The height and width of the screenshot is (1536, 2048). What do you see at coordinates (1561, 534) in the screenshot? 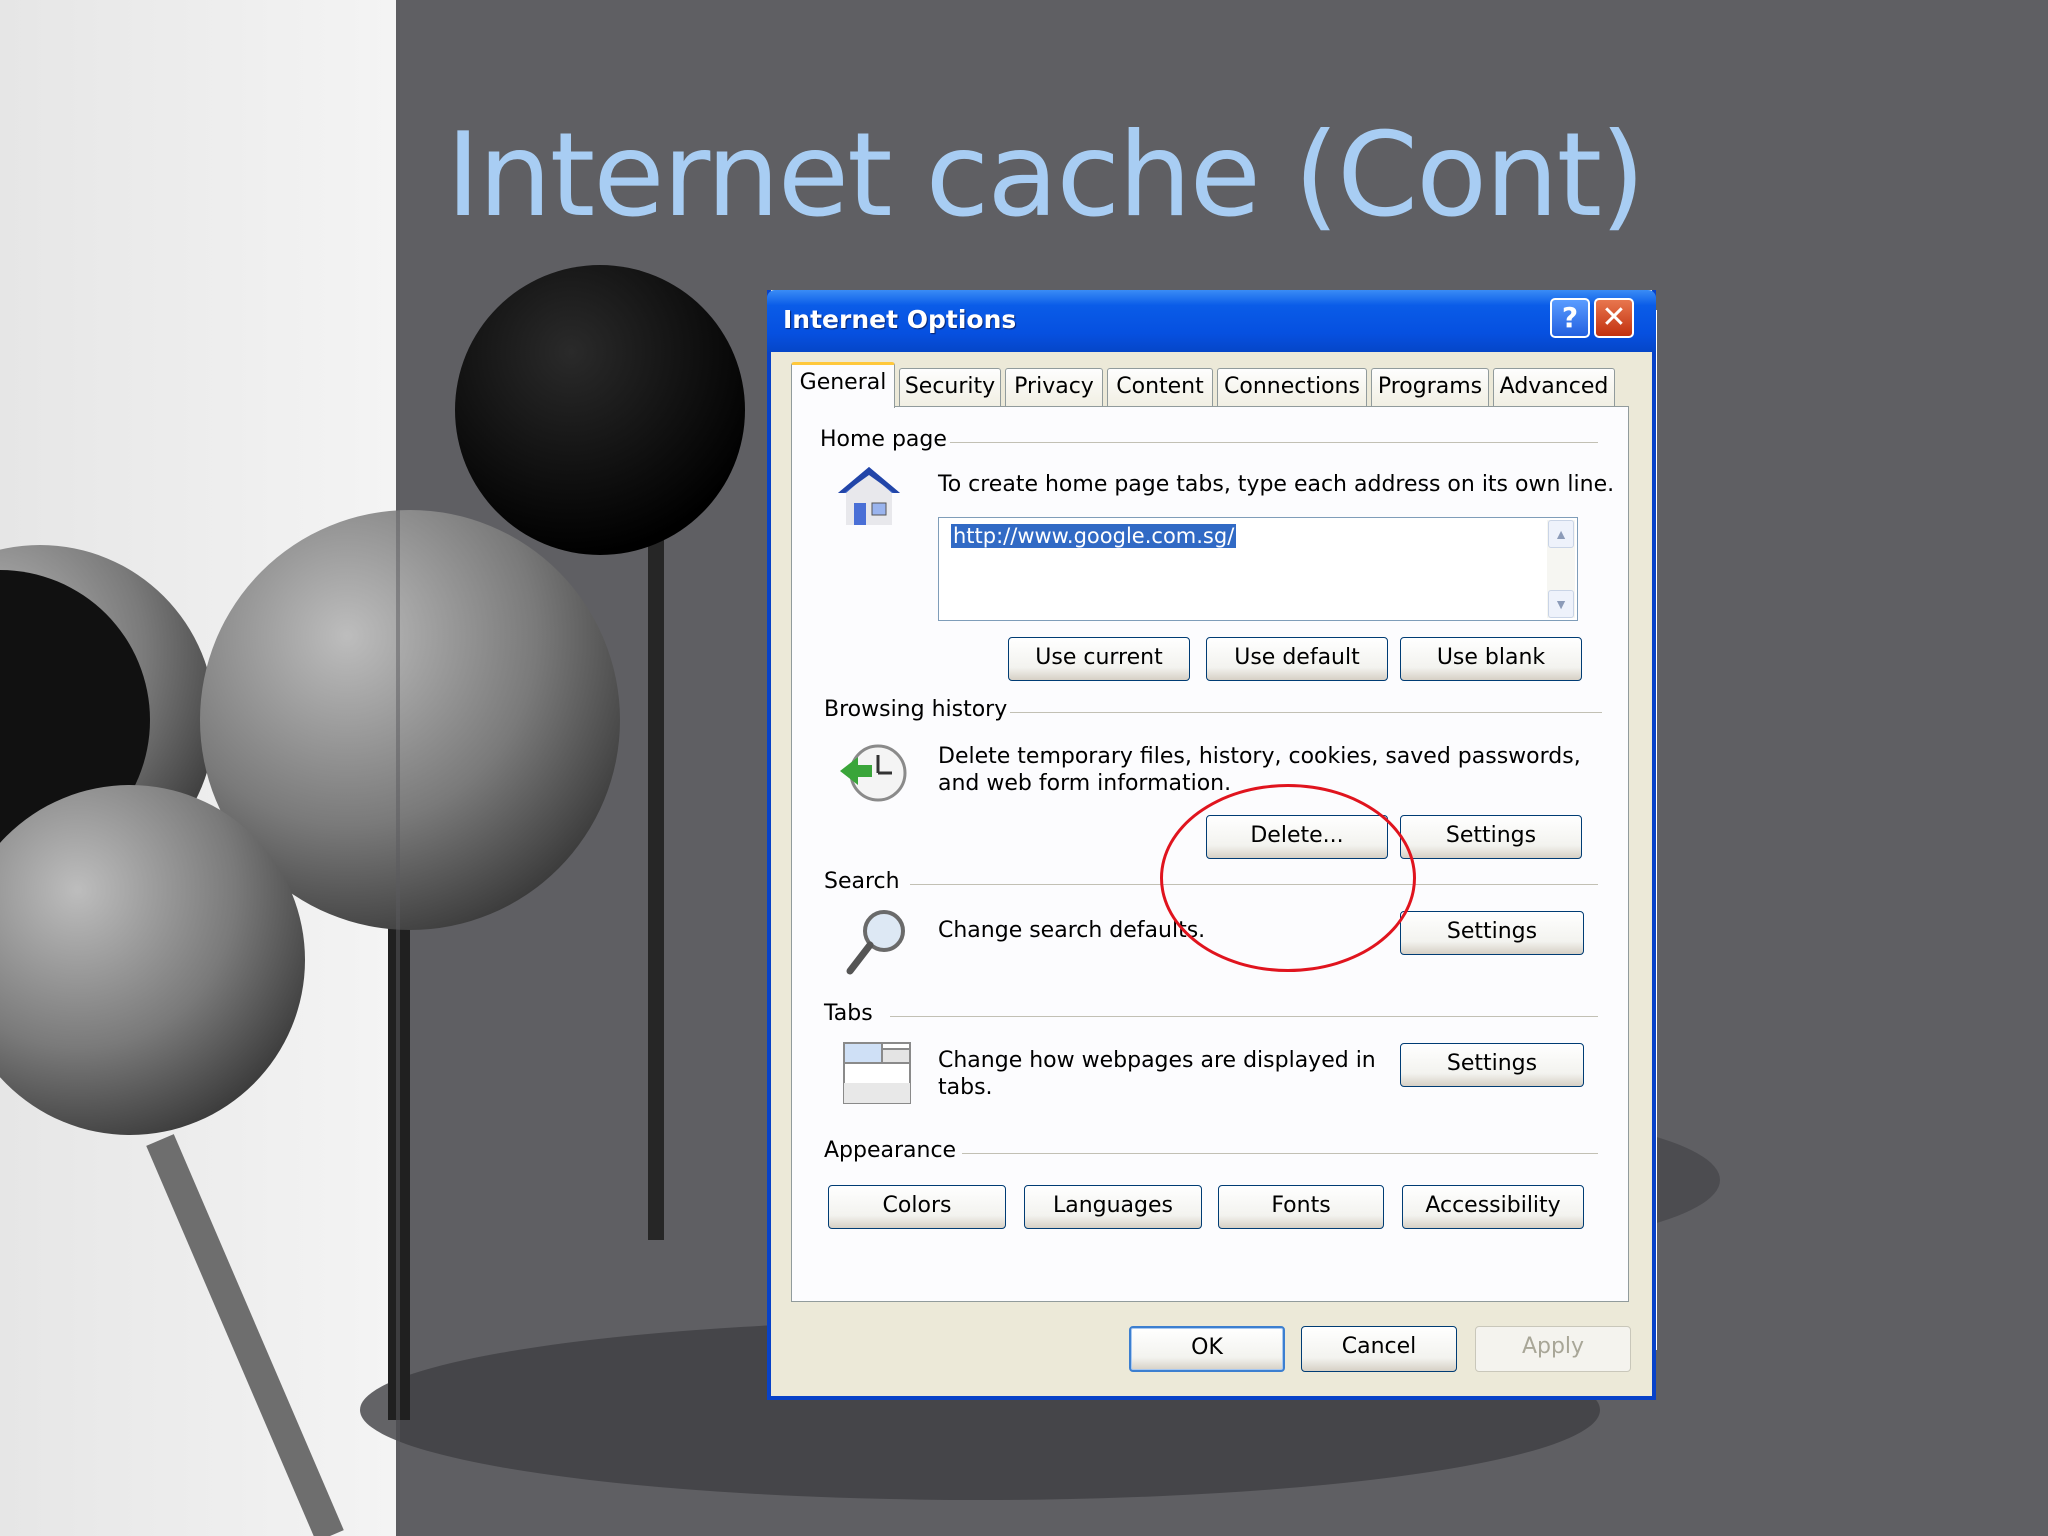
I see `scroll-up-icon: ▲` at bounding box center [1561, 534].